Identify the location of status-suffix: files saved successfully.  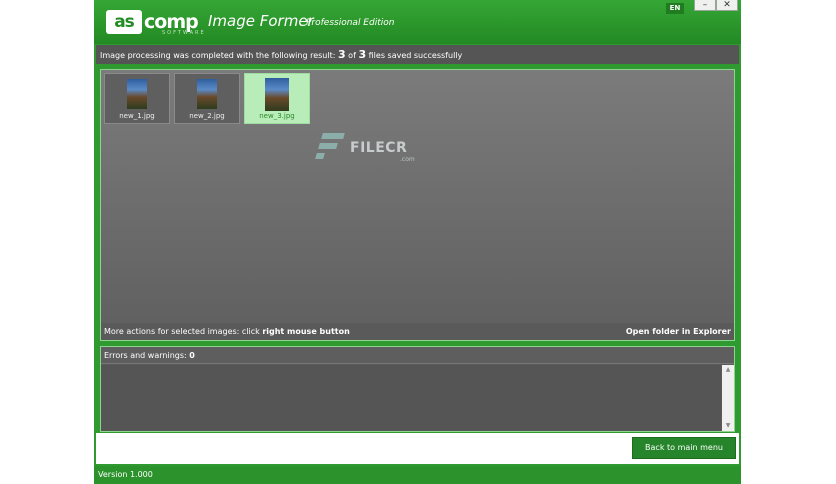
(415, 55).